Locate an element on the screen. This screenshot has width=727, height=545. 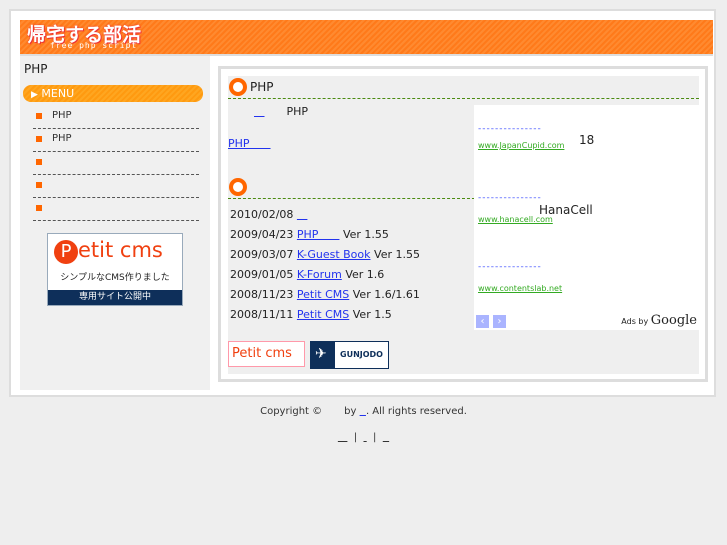
banner-bar: 専用サイト公開中 is located at coordinates (115, 297).